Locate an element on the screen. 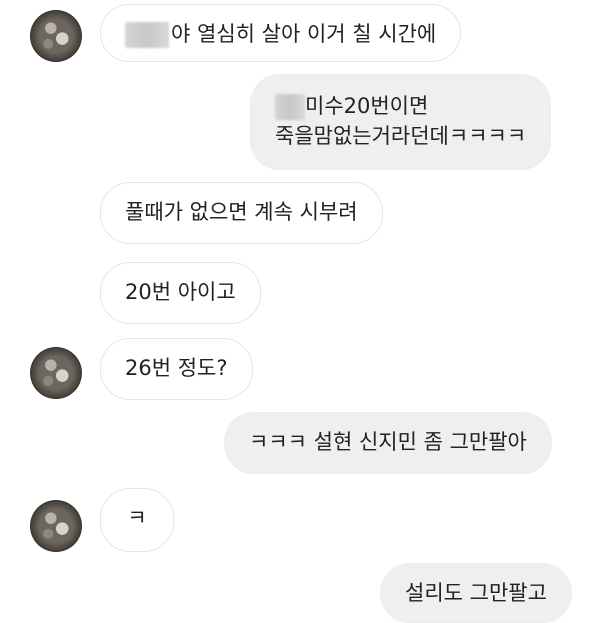 Image resolution: width=610 pixels, height=623 pixels. message-text: ㅋㅋㅋ 설현 신지민 좀 그만팔아 is located at coordinates (388, 442).